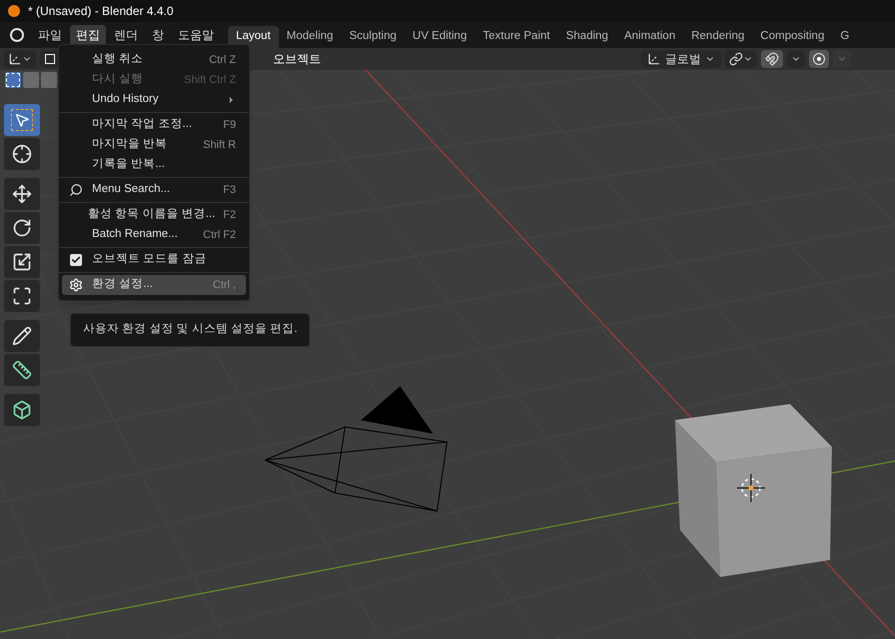 The width and height of the screenshot is (895, 639). Describe the element at coordinates (154, 100) in the screenshot. I see `menu-item: Undo History` at that location.